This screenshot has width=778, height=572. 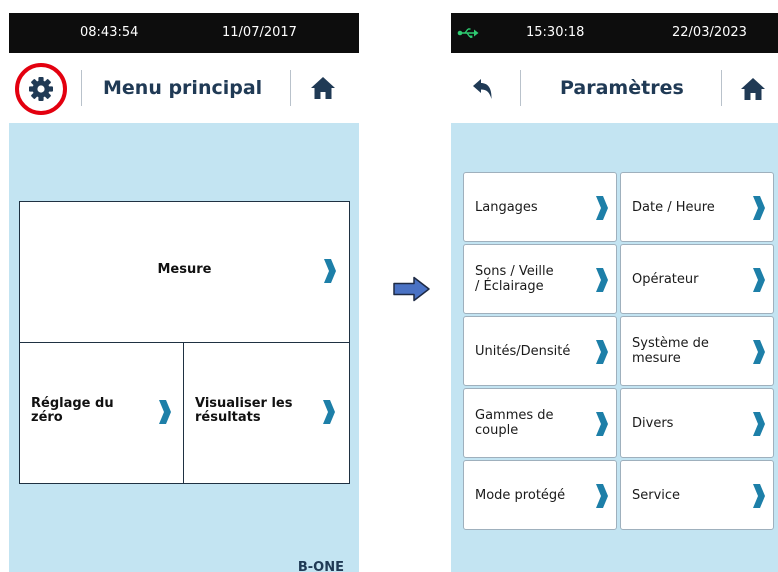 I want to click on settings-button, so click(x=41, y=89).